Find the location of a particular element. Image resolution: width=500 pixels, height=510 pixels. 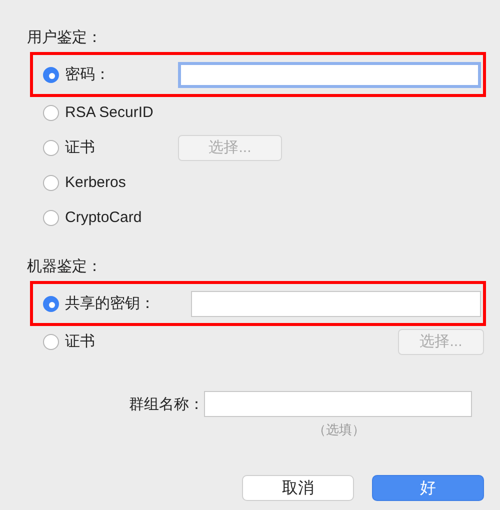

ok-button: 好 is located at coordinates (428, 488).